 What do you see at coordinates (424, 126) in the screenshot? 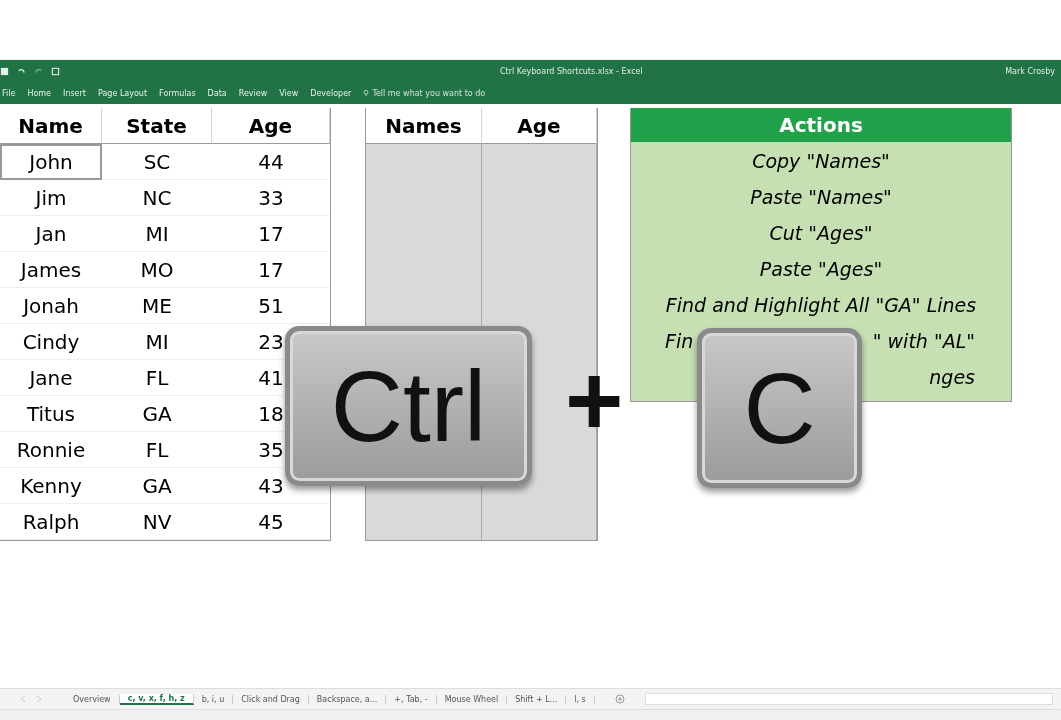
I see `column-header: Names` at bounding box center [424, 126].